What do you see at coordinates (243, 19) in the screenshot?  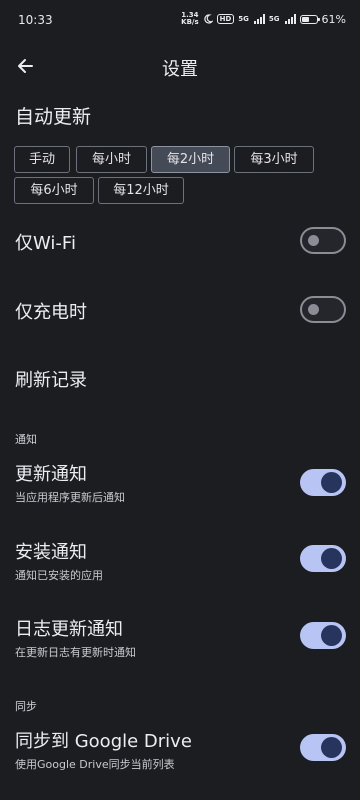 I see `sim1-label: 5G` at bounding box center [243, 19].